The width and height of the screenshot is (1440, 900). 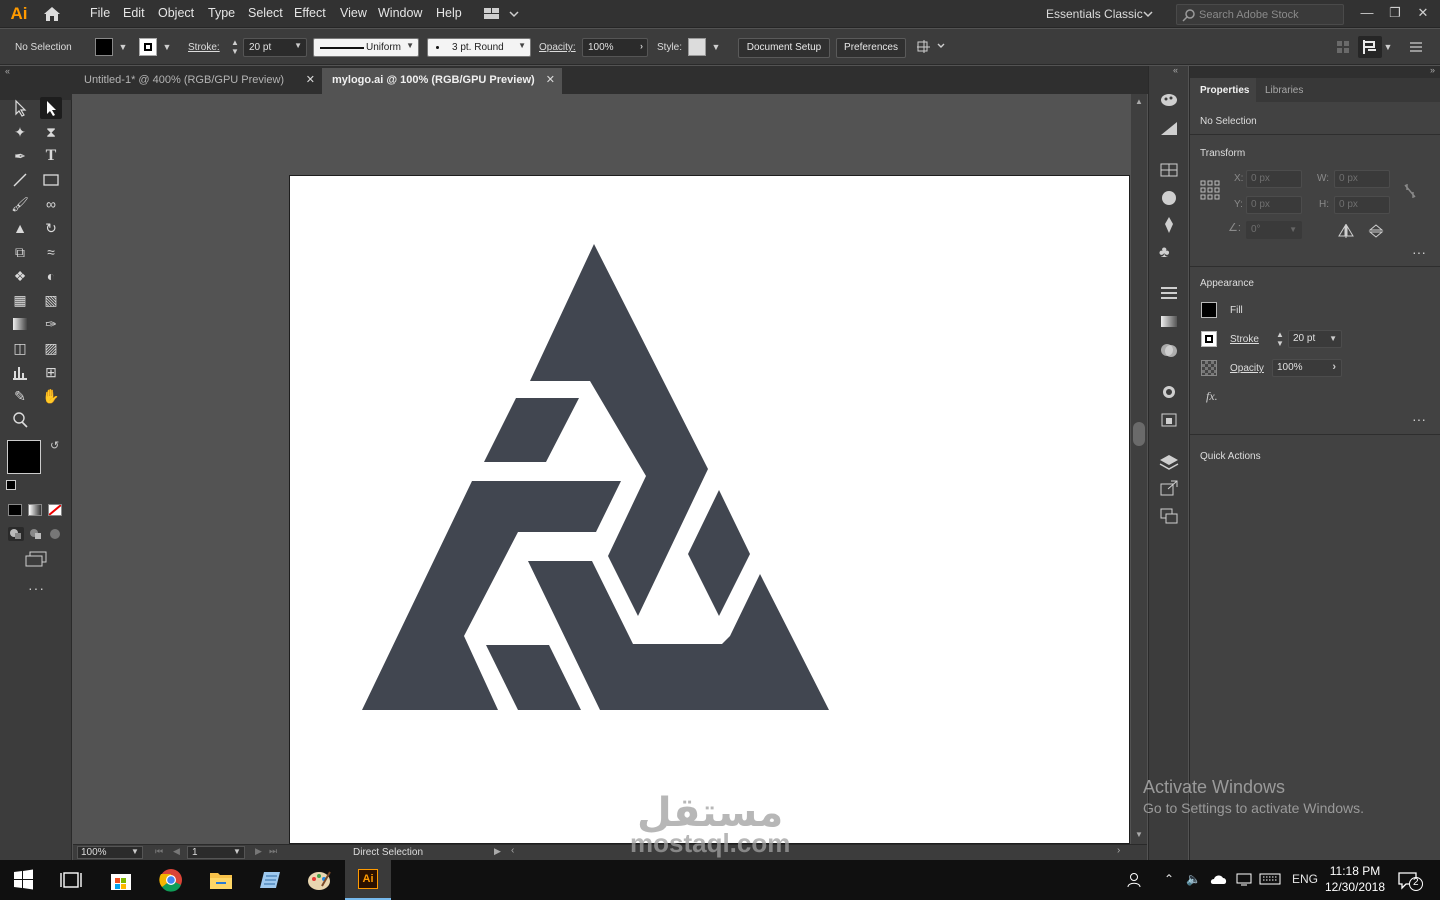 I want to click on onedrive-icon, so click(x=1219, y=879).